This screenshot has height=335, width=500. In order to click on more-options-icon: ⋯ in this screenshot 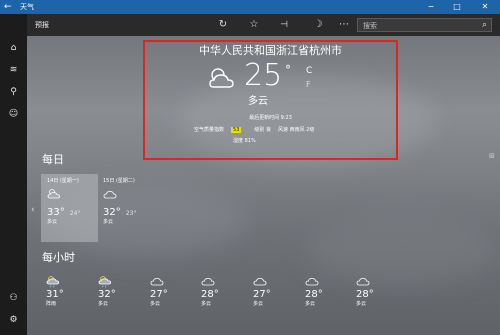, I will do `click(344, 25)`.